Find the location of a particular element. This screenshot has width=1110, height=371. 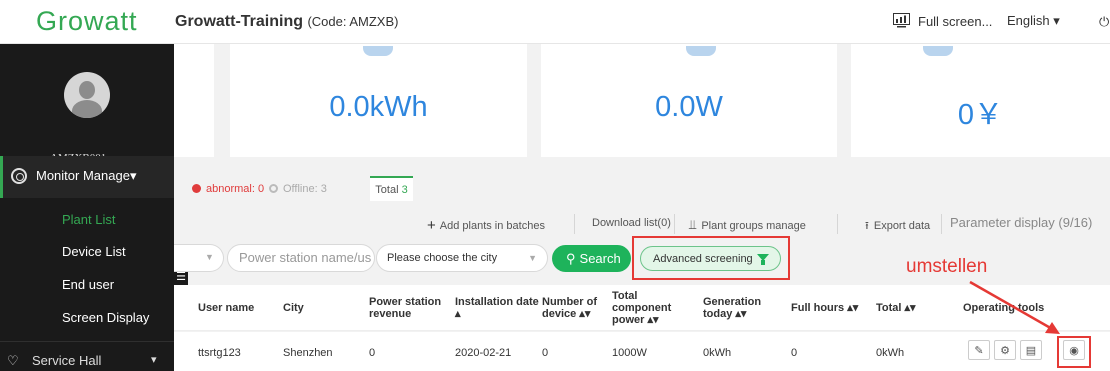

plant-name: Growatt-Training is located at coordinates (239, 21).